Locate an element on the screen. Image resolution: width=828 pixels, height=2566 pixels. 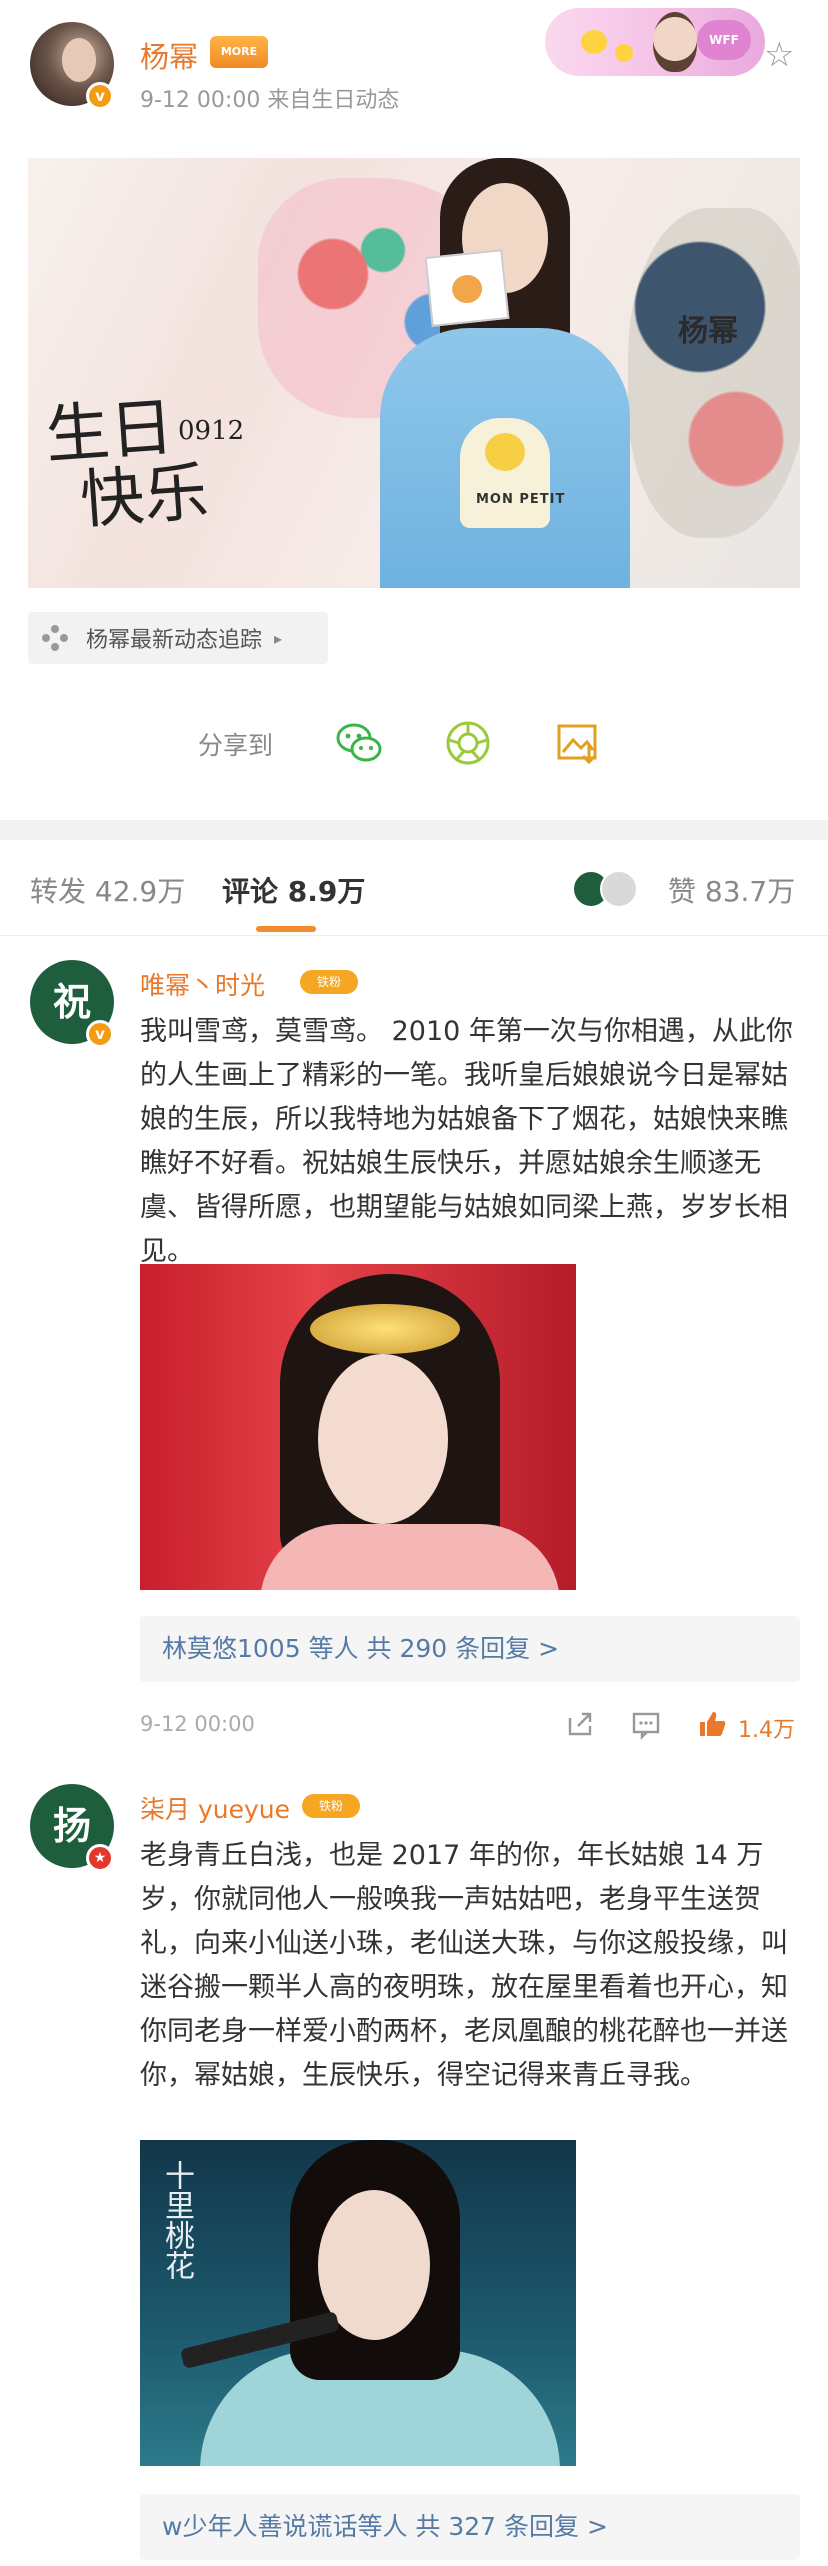
tab-likes: 赞 83.7万 is located at coordinates (731, 890).